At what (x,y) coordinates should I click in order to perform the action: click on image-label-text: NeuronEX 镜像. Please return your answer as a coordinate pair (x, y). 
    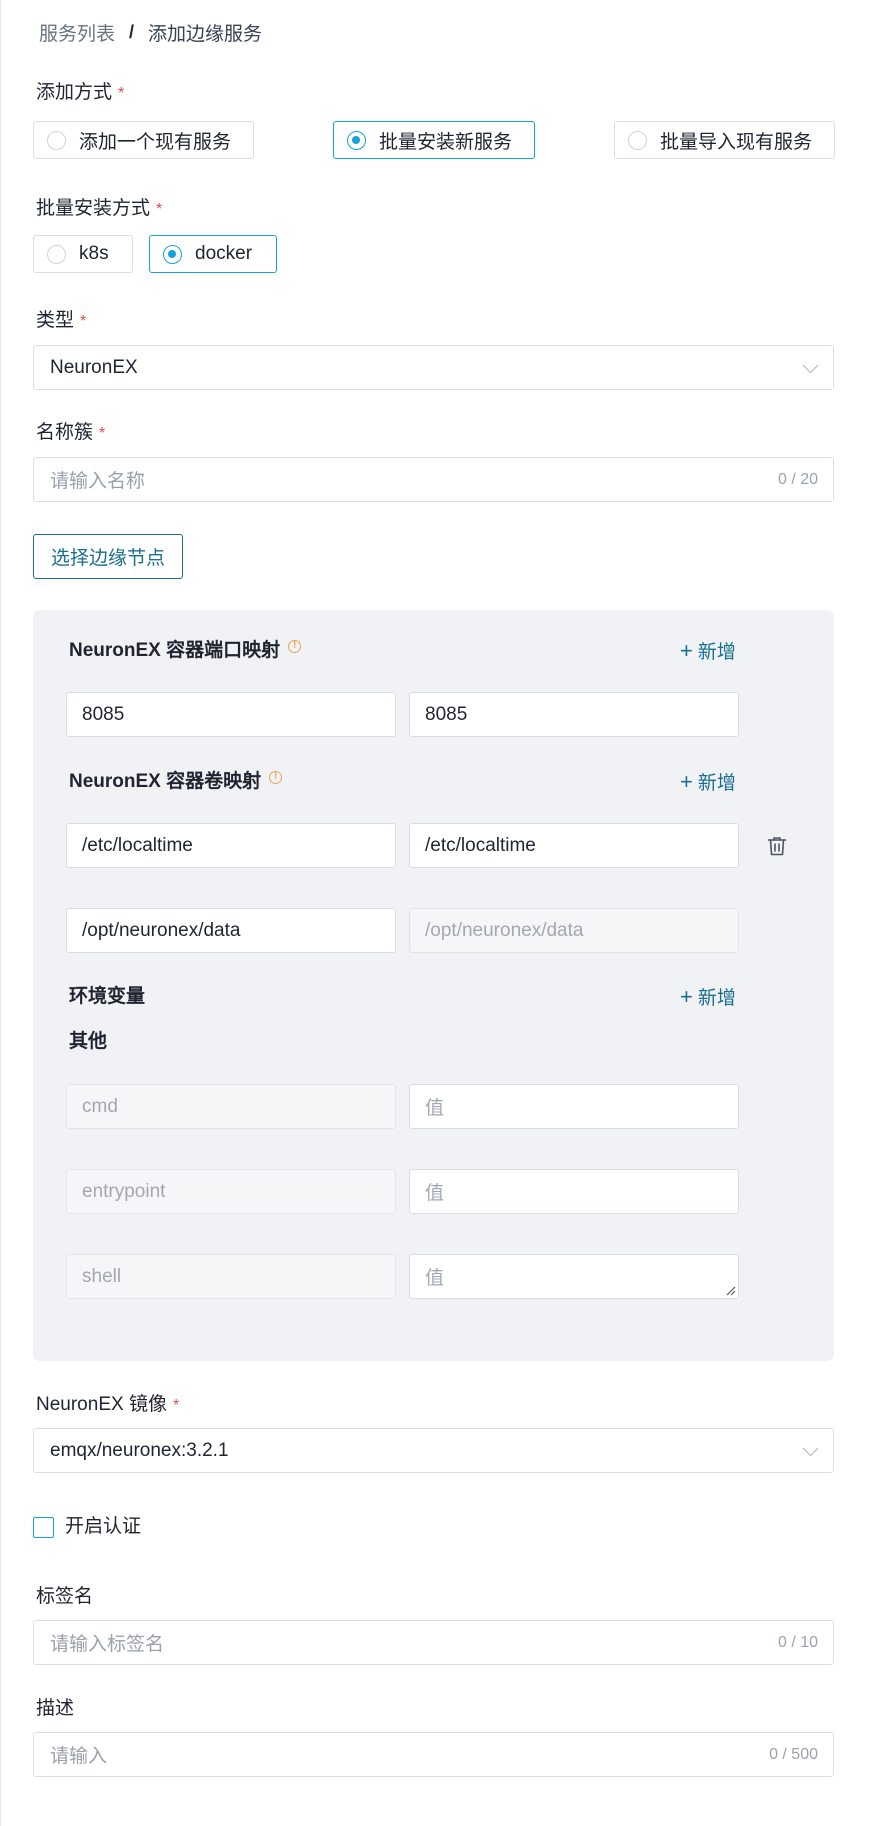
    Looking at the image, I should click on (101, 1404).